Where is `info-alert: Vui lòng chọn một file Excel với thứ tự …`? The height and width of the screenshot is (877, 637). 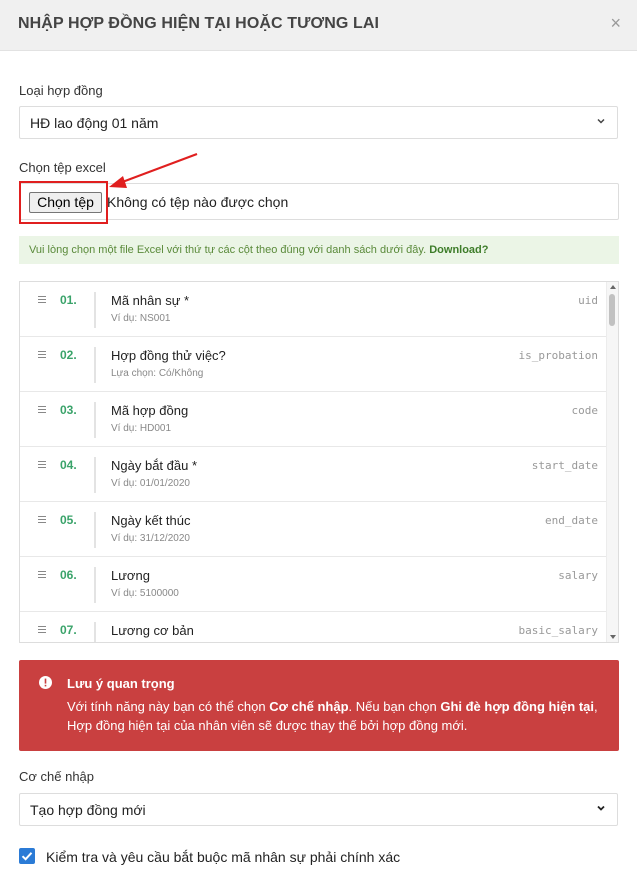 info-alert: Vui lòng chọn một file Excel với thứ tự … is located at coordinates (319, 250).